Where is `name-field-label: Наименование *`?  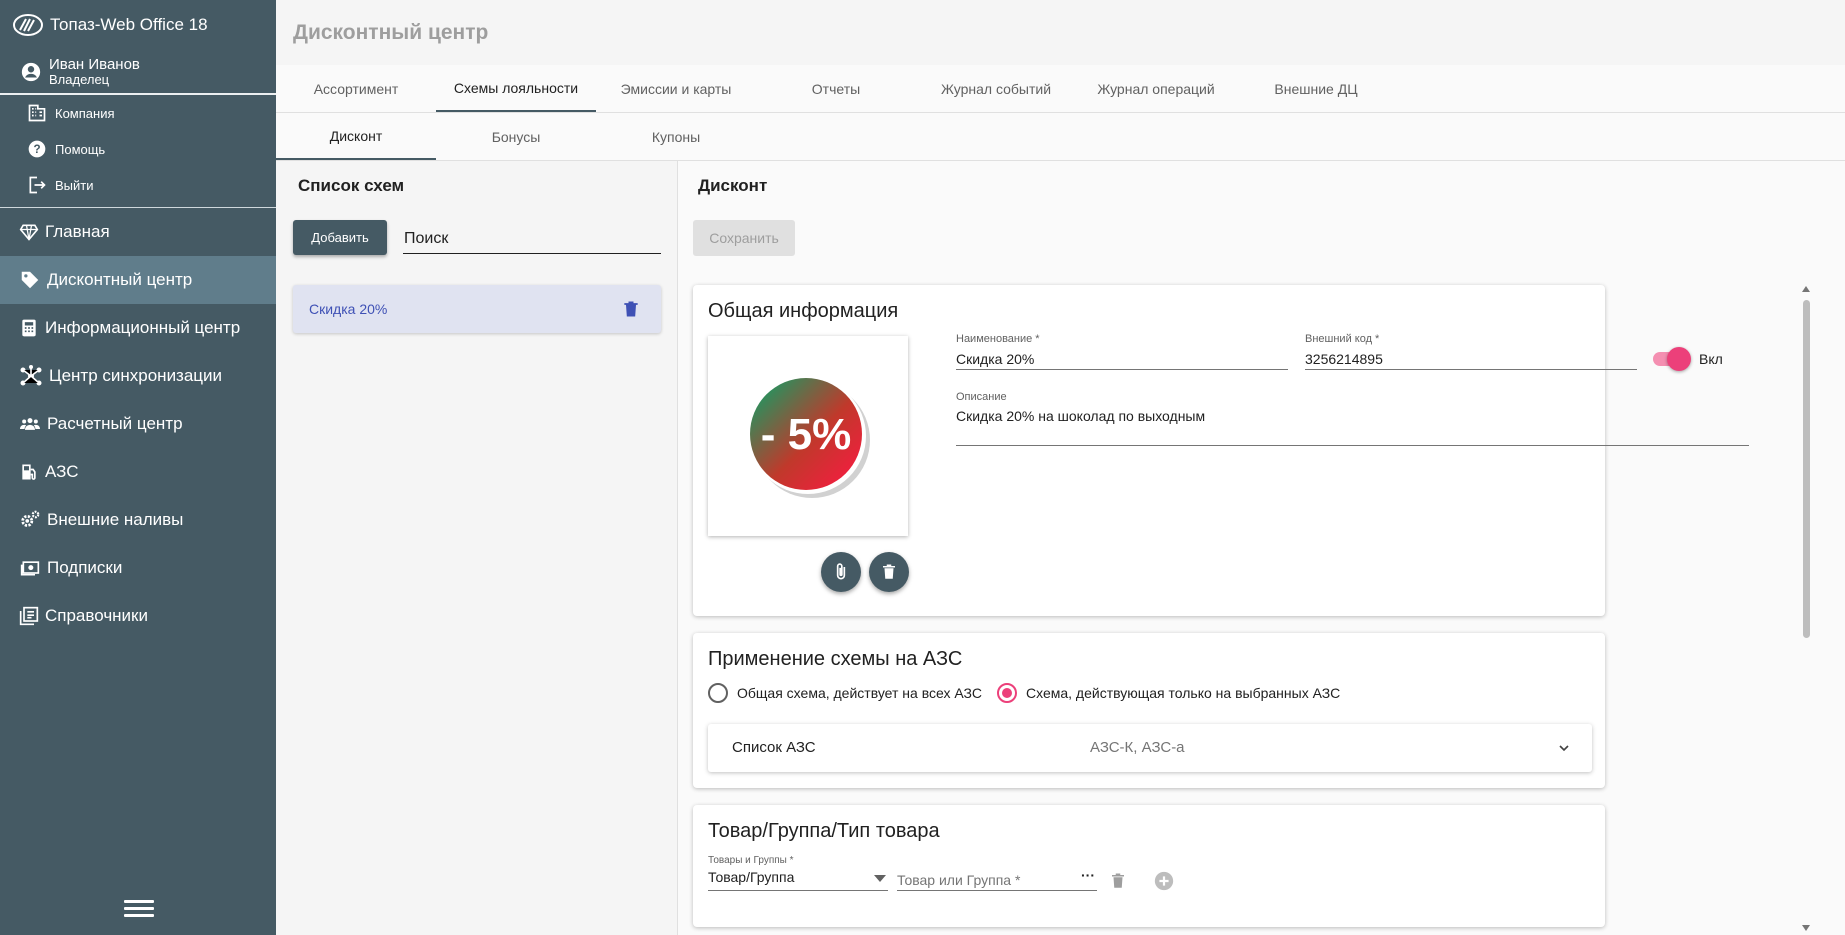
name-field-label: Наименование * is located at coordinates (998, 339).